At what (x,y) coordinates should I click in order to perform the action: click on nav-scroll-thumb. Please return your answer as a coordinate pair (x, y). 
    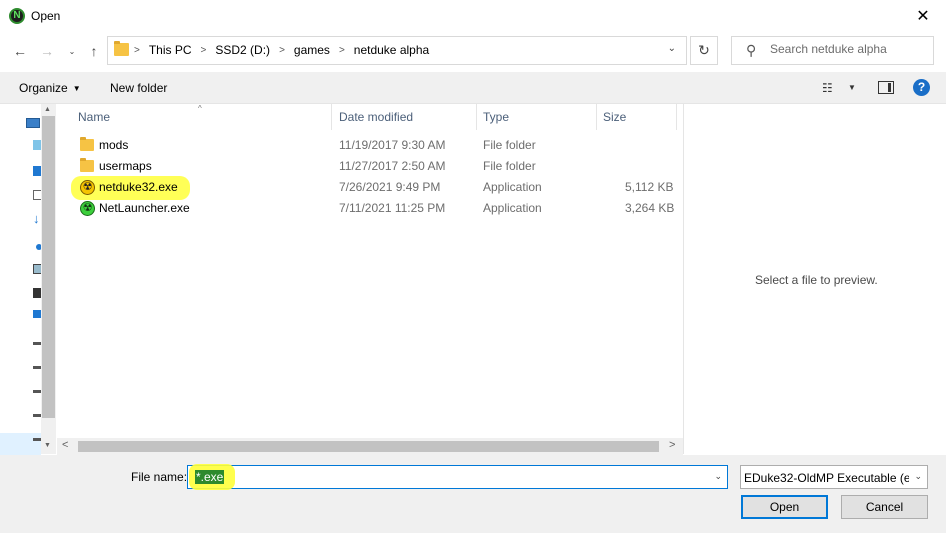
    Looking at the image, I should click on (48, 267).